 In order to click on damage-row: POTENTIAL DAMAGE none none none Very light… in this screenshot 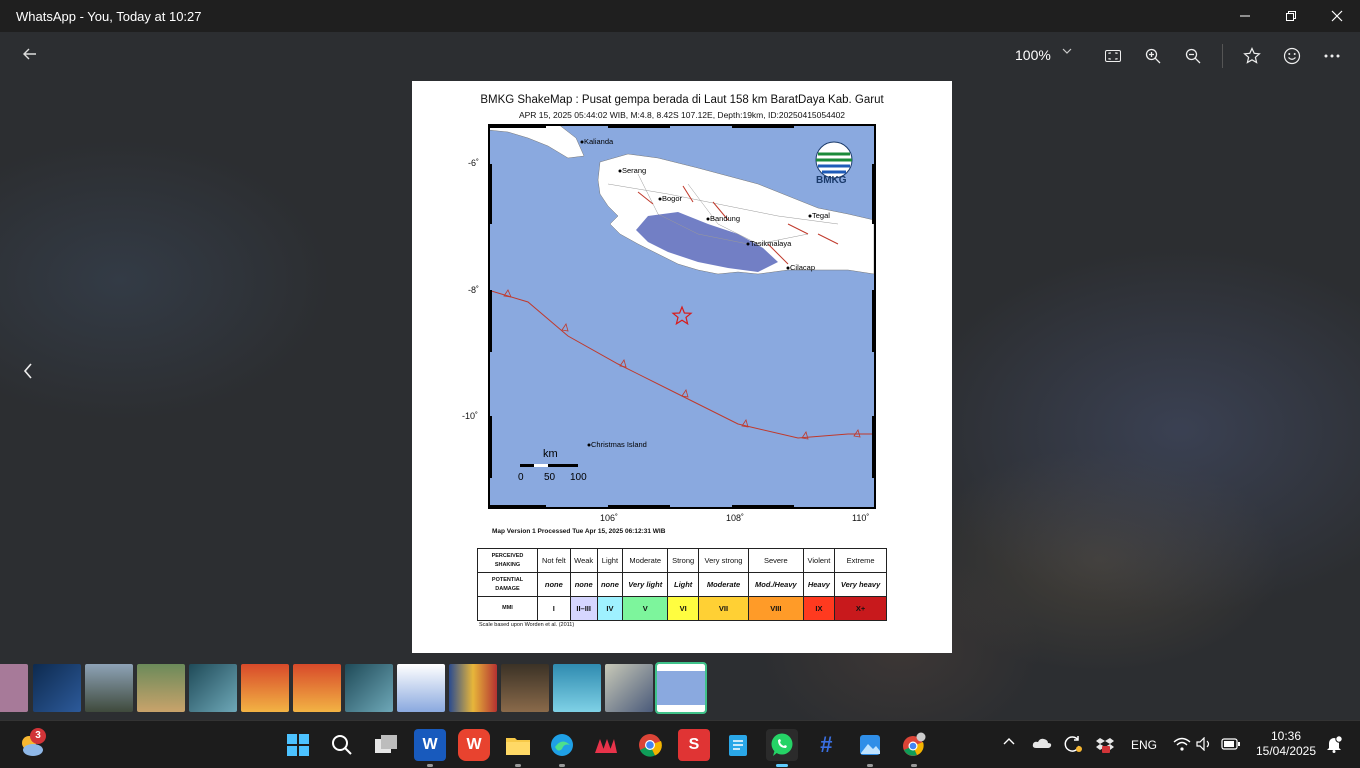, I will do `click(682, 584)`.